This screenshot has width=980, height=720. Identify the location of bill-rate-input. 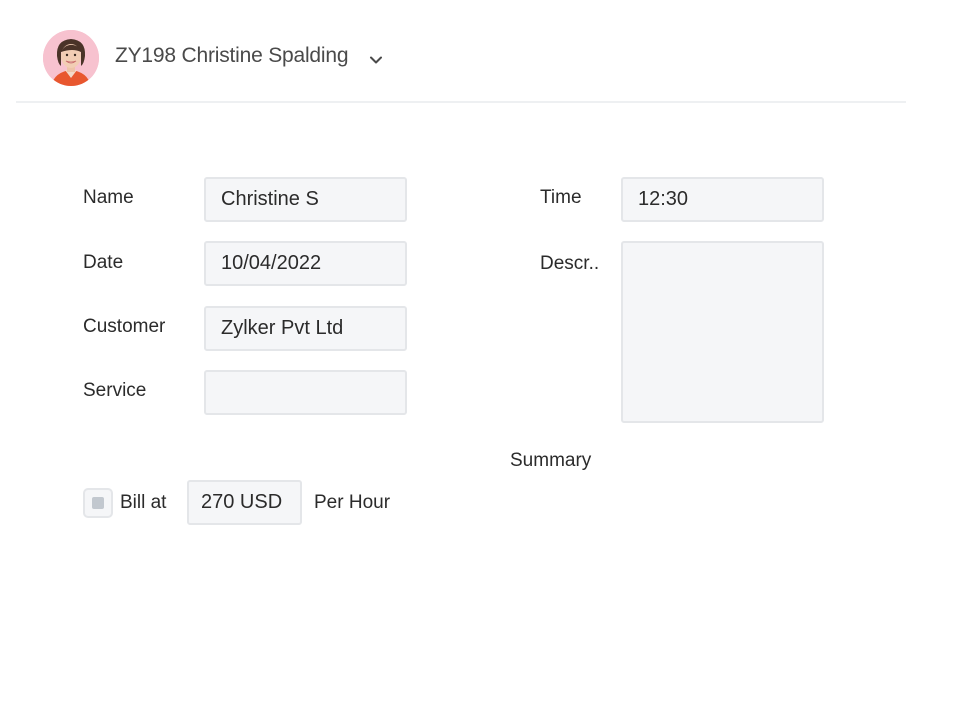
(244, 502).